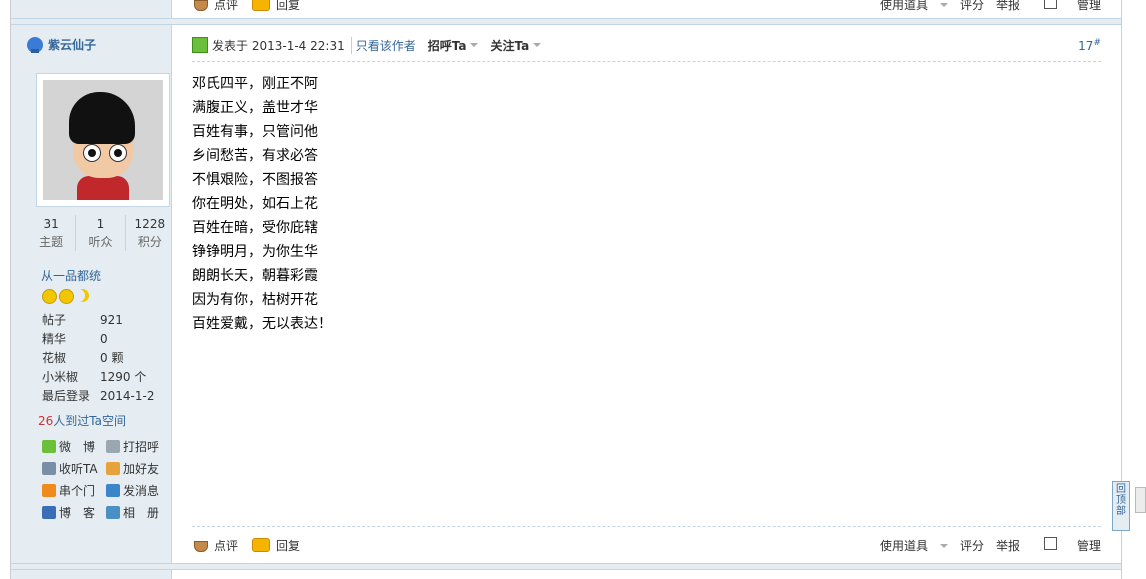  Describe the element at coordinates (646, 45) in the screenshot. I see `post-header: 发表于 2013-1-4 22:31 只看该作者 招呼Ta 关注Ta 17#` at that location.